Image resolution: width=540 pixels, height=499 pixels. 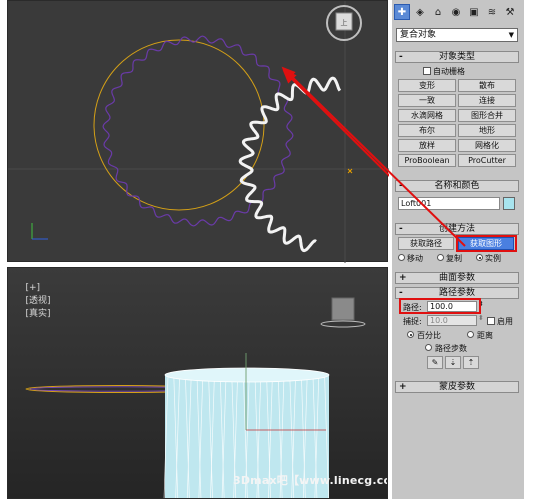 What do you see at coordinates (481, 318) in the screenshot?
I see `snap-spinner-icon: ⬍` at bounding box center [481, 318].